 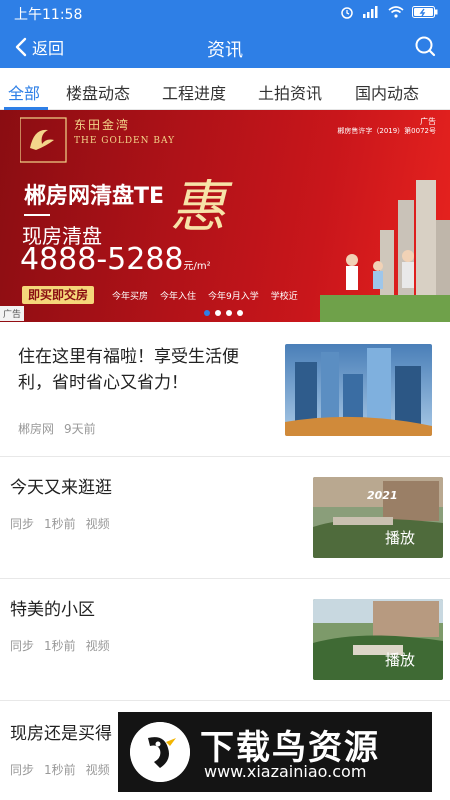 What do you see at coordinates (205, 295) in the screenshot?
I see `banner-features: 今年买房 今年入住 今年9月入学 学校近` at bounding box center [205, 295].